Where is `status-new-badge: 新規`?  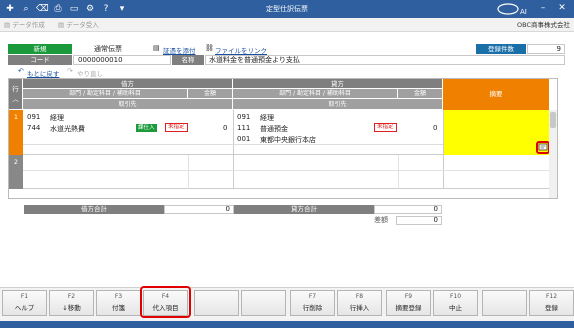 status-new-badge: 新規 is located at coordinates (40, 49).